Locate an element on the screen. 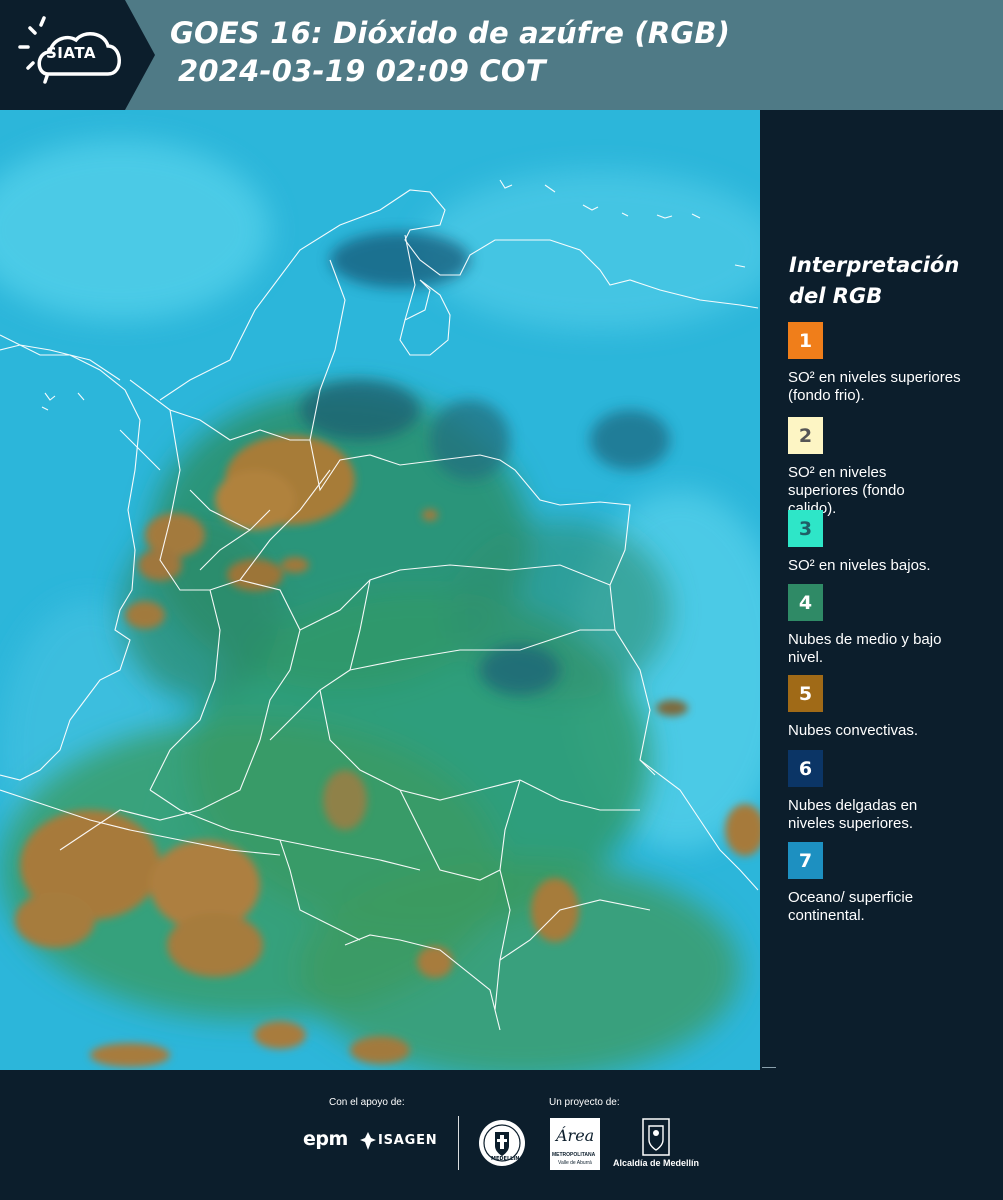  medellin-seal-text: MEDELLÍN is located at coordinates (505, 1159).